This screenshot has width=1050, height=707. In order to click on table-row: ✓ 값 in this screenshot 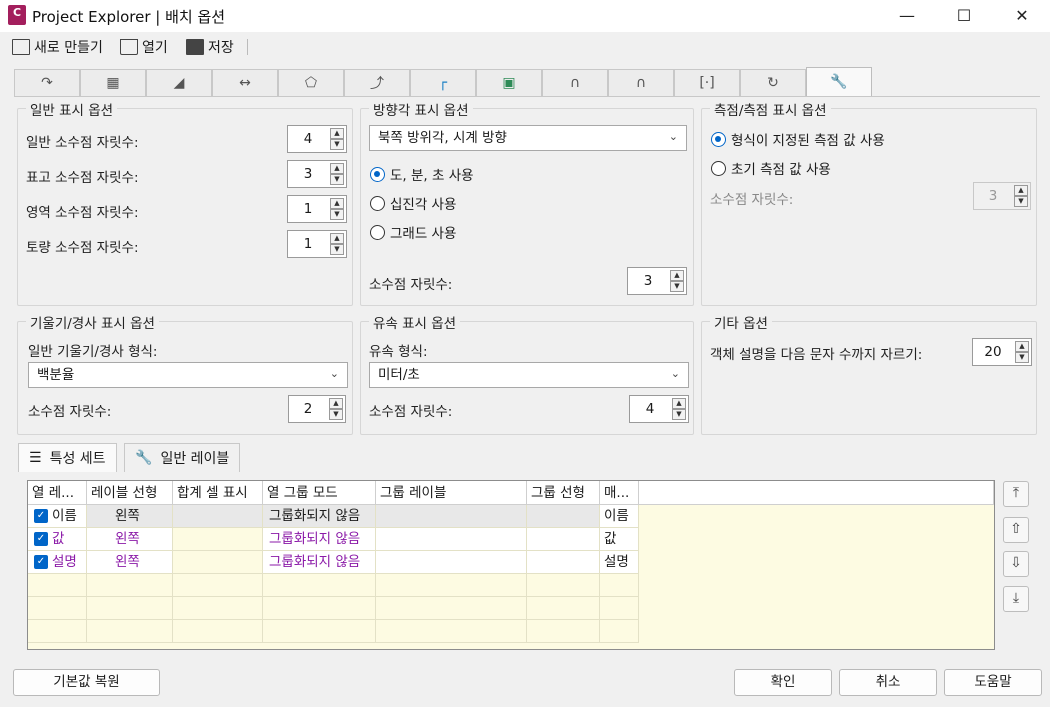, I will do `click(57, 539)`.